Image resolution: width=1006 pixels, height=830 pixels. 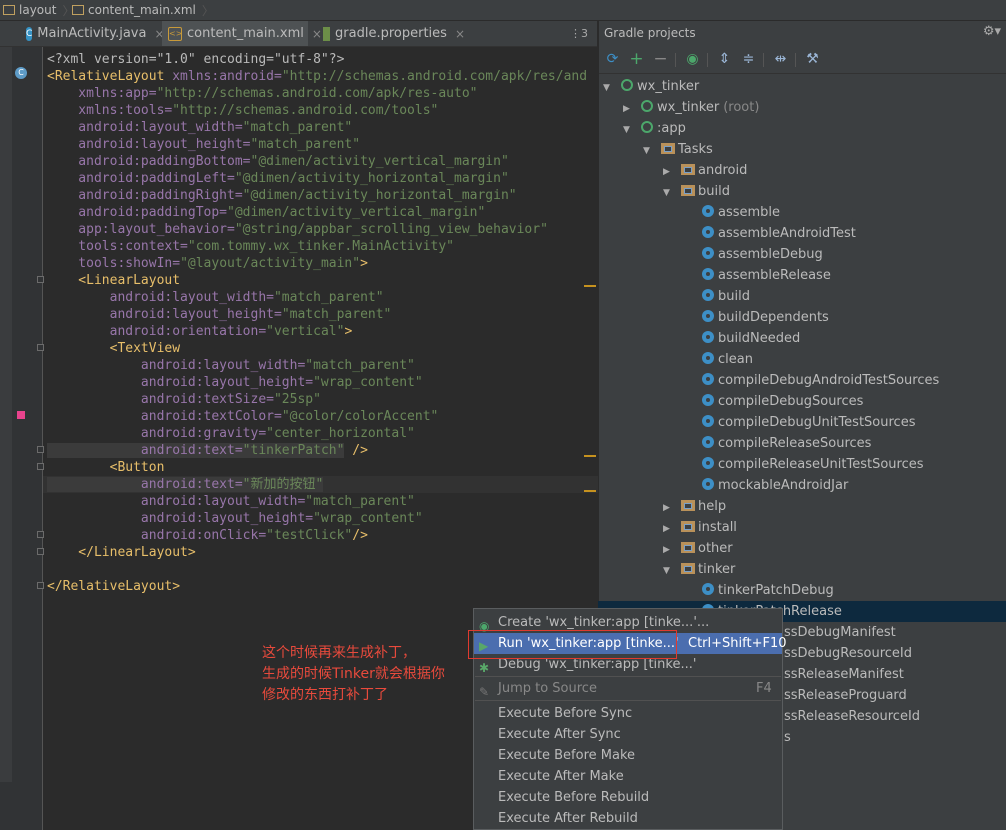 What do you see at coordinates (698, 548) in the screenshot?
I see `tree-node-folder: ▶ other` at bounding box center [698, 548].